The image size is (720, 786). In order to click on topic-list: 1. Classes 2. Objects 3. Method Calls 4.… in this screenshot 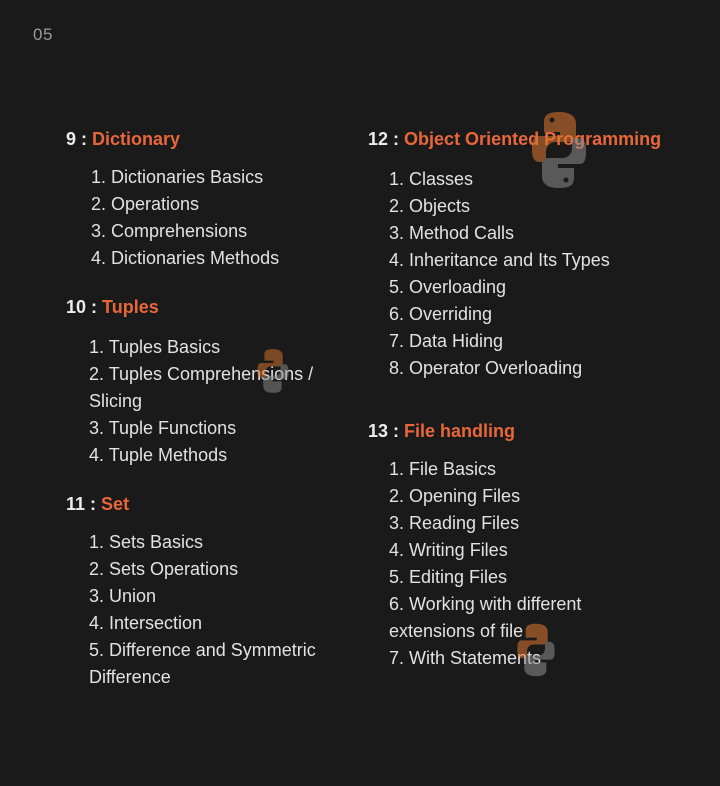, I will do `click(538, 274)`.